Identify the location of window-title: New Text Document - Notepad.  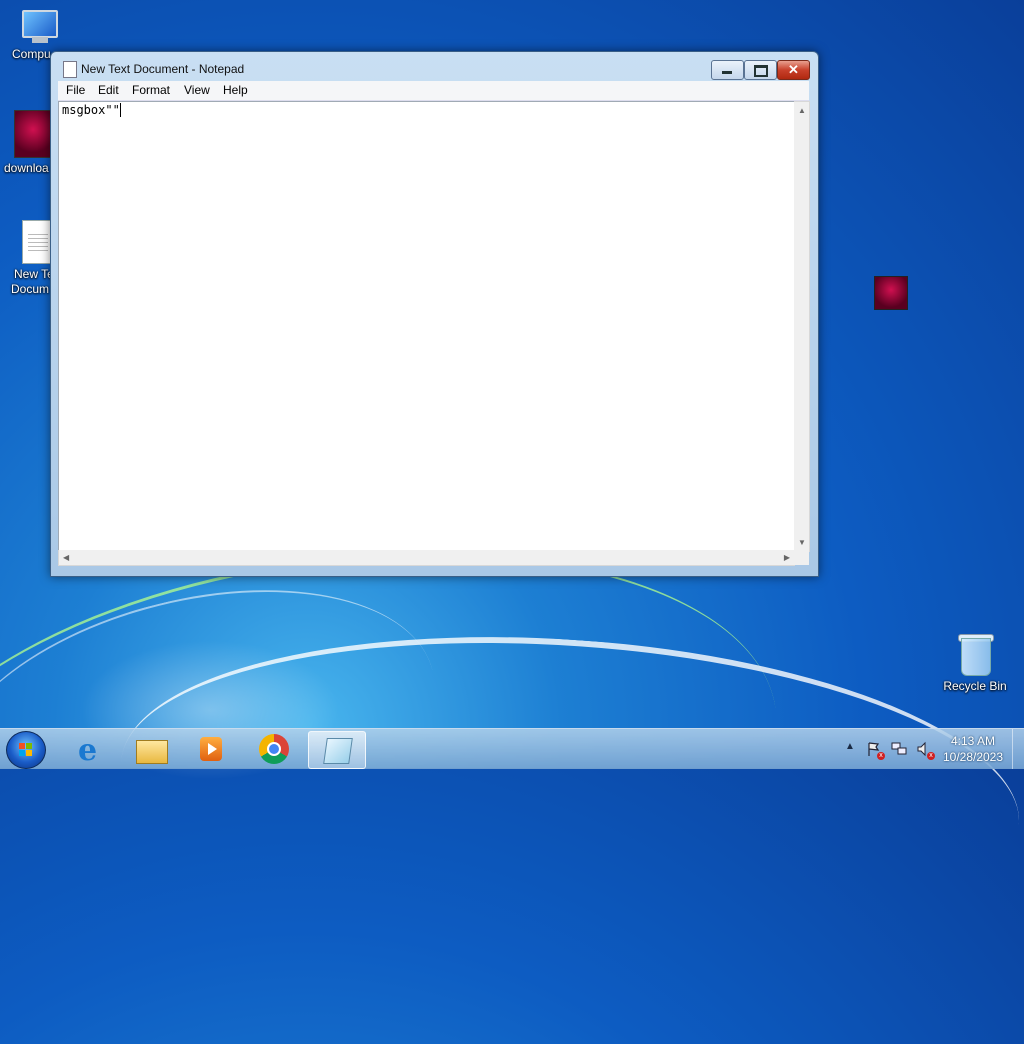
(163, 69).